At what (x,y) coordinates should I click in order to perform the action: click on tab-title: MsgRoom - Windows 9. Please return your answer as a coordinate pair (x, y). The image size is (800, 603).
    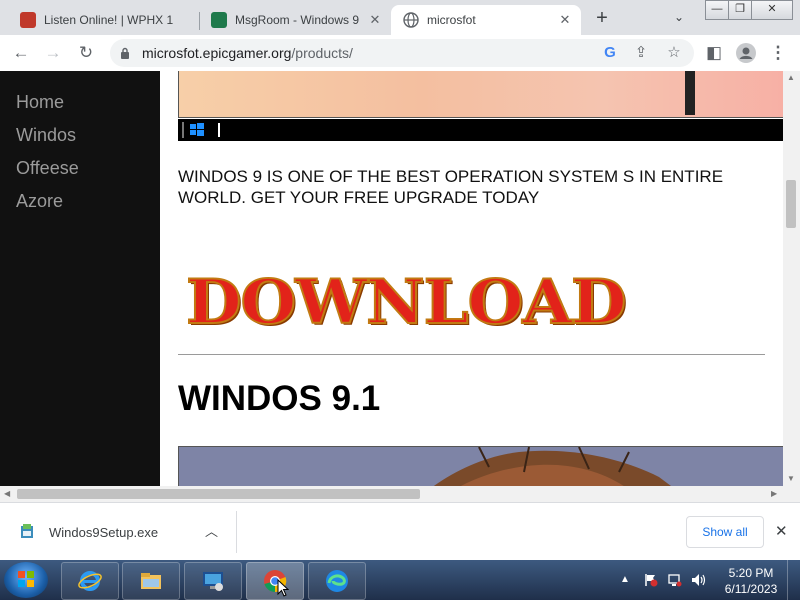
    Looking at the image, I should click on (297, 20).